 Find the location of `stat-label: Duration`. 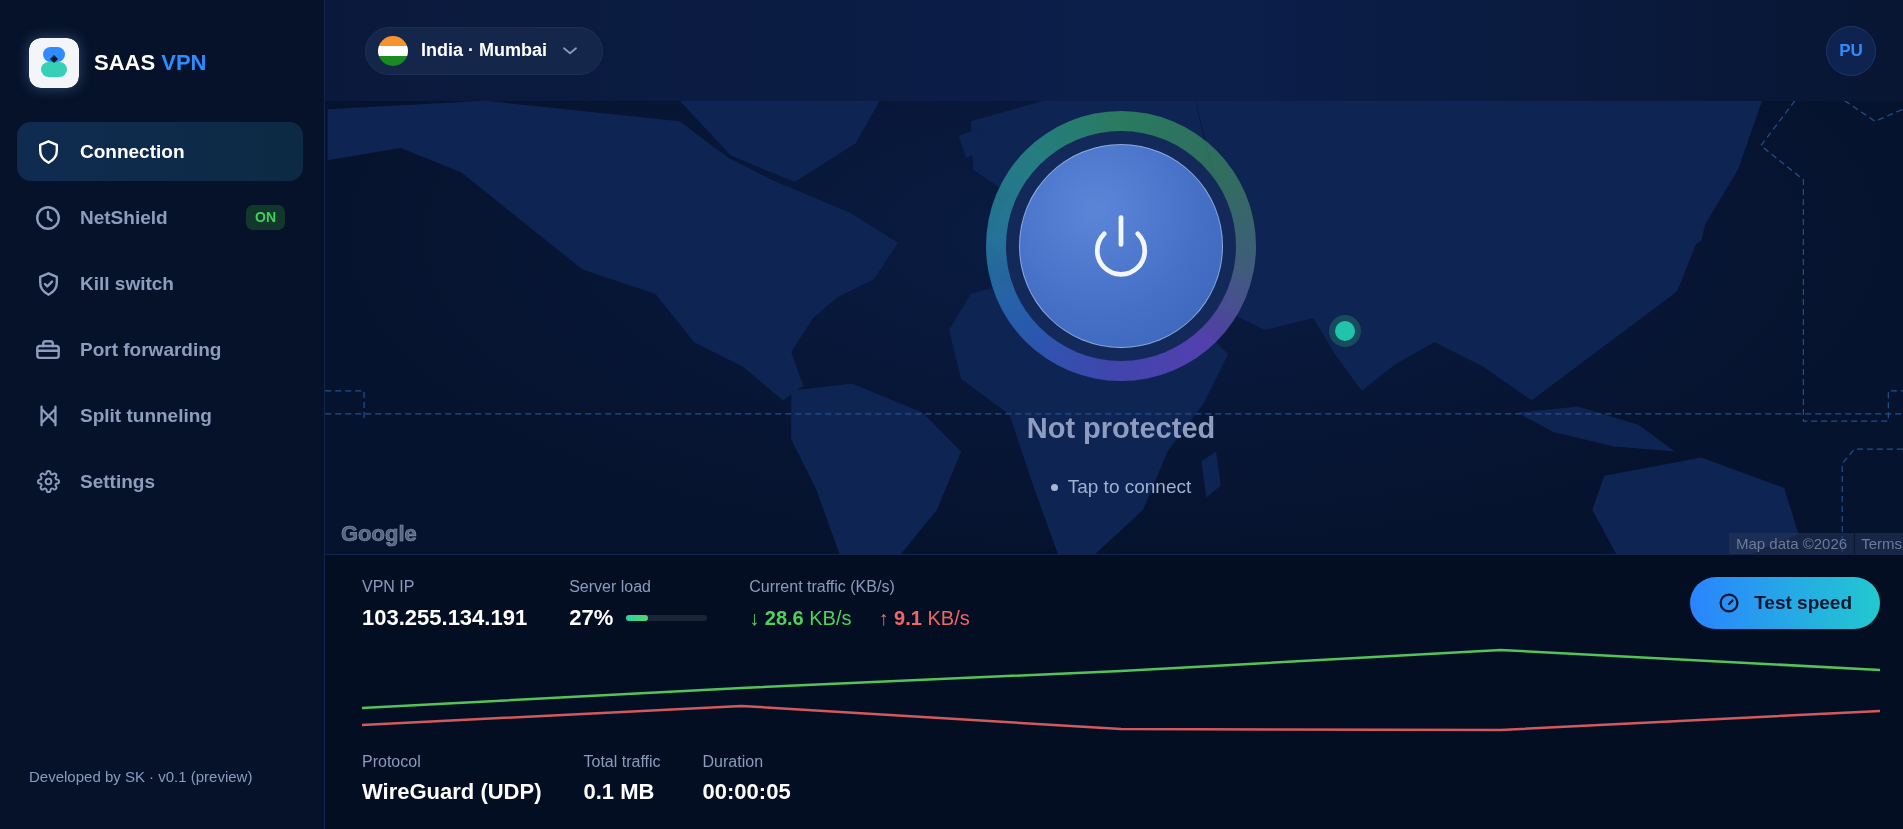

stat-label: Duration is located at coordinates (733, 762).